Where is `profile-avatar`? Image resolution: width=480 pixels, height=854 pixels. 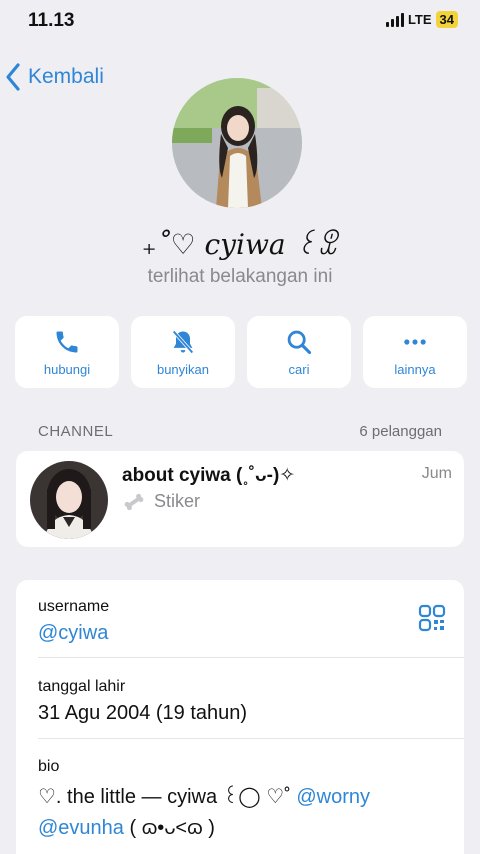
profile-avatar is located at coordinates (237, 143).